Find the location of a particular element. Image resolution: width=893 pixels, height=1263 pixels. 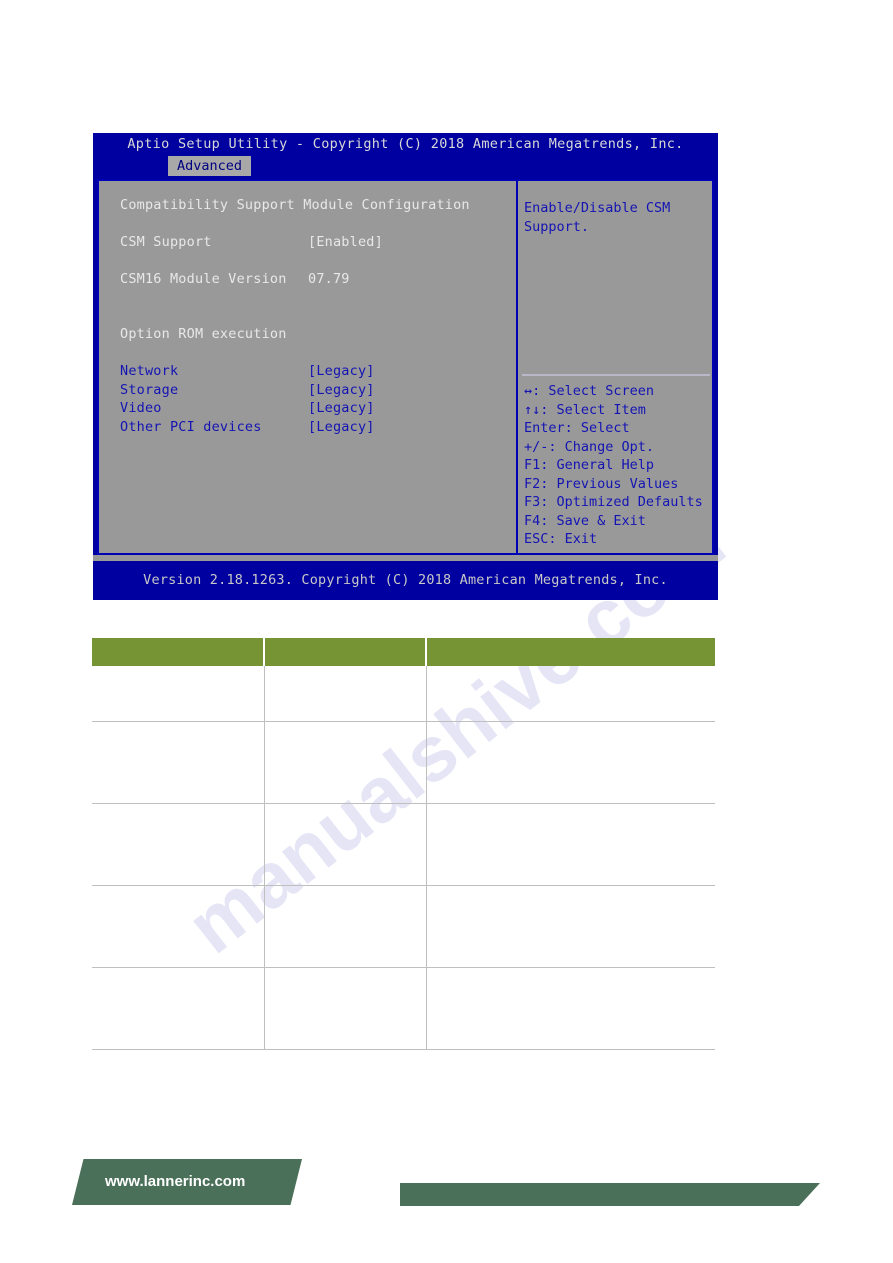

setting-label-other-pci-devices: Other PCI devices is located at coordinates (191, 427).